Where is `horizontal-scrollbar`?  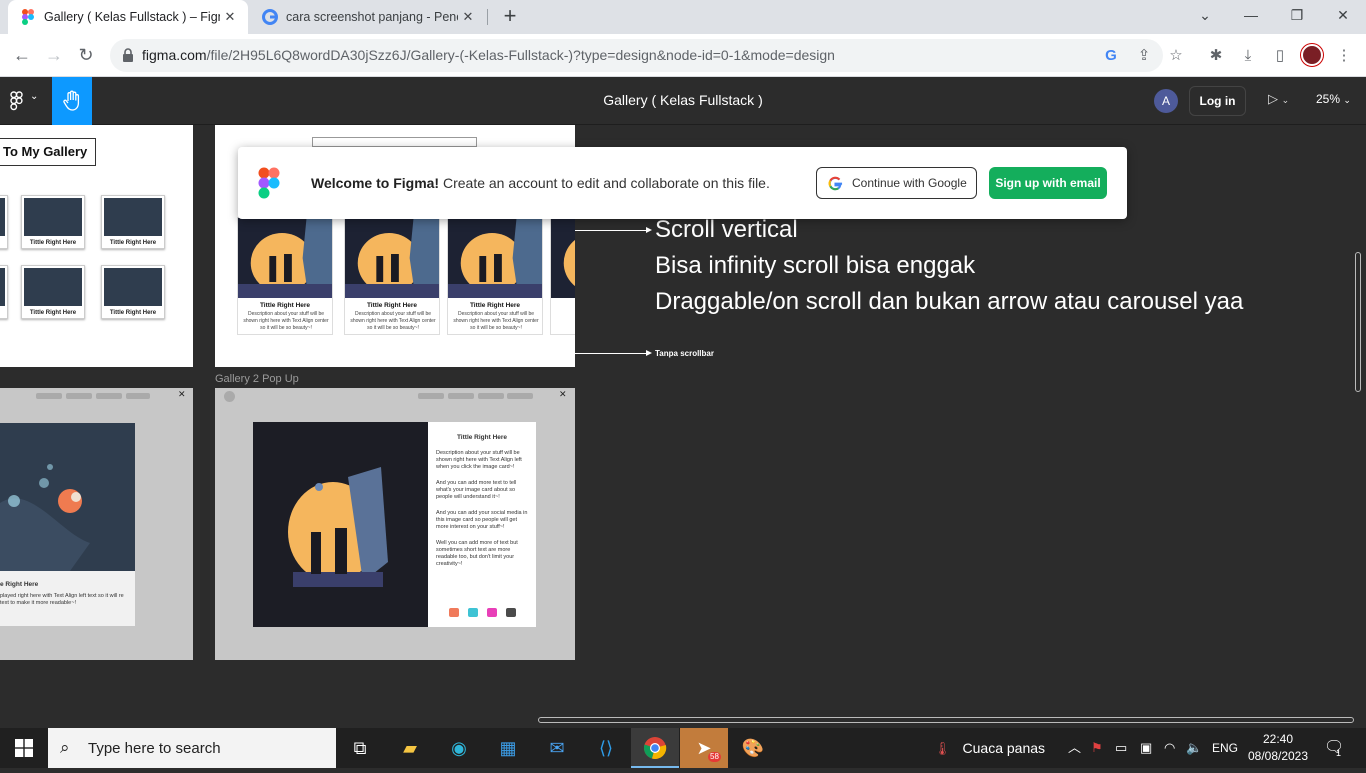 horizontal-scrollbar is located at coordinates (946, 720).